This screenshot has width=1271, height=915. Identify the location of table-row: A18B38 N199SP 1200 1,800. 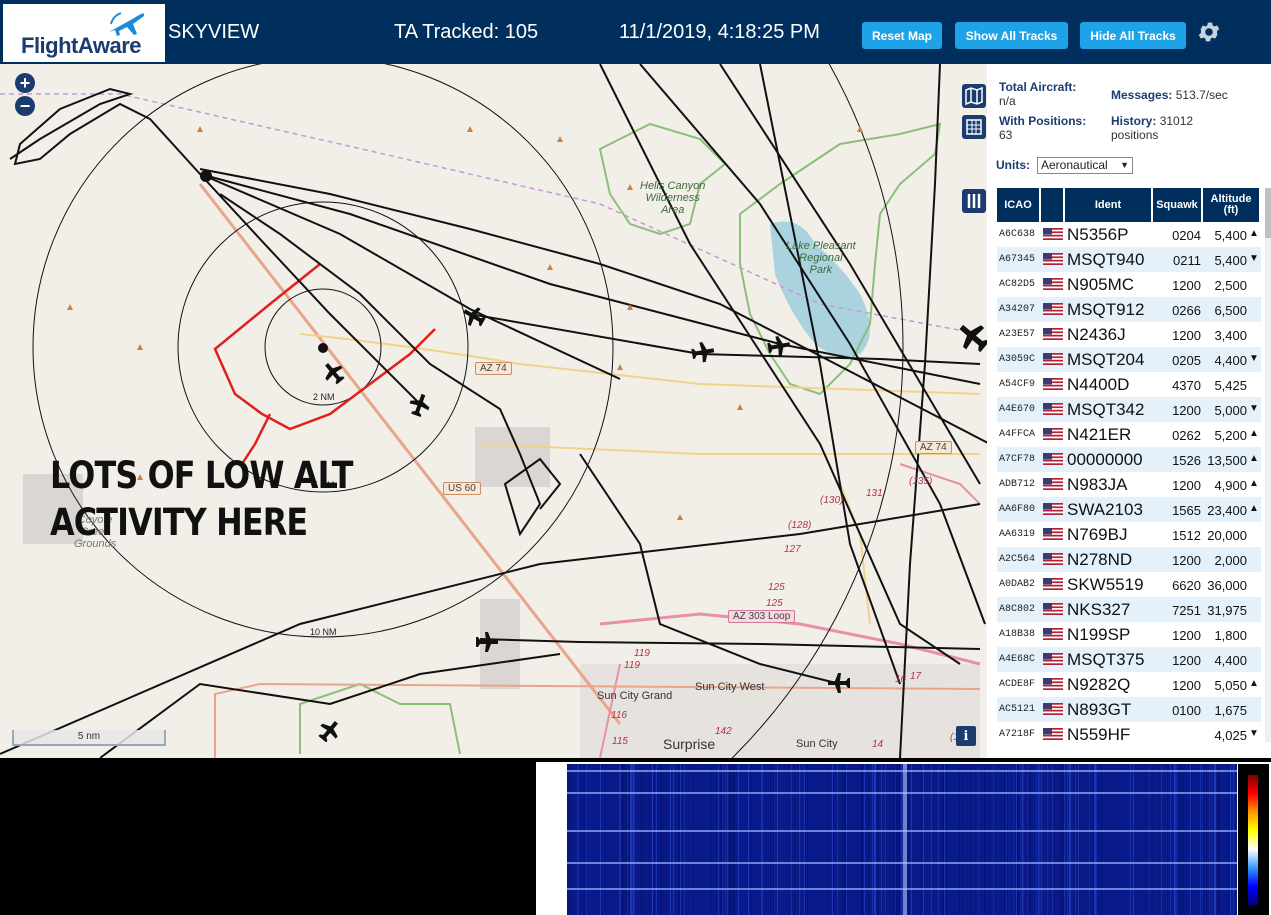
(1129, 634).